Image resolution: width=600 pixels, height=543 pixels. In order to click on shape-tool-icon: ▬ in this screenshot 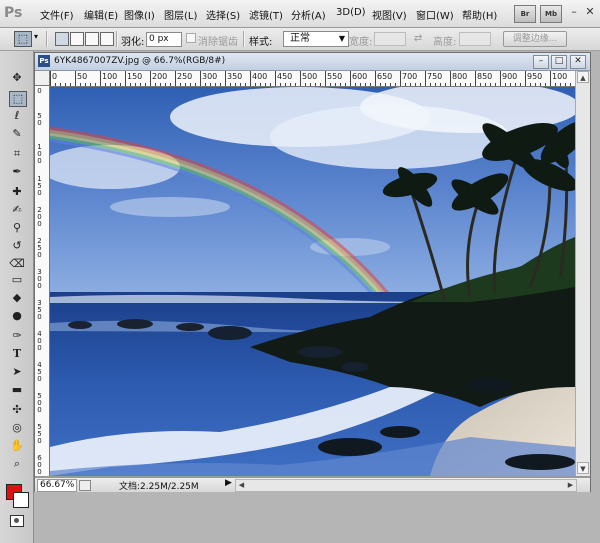, I will do `click(17, 390)`.